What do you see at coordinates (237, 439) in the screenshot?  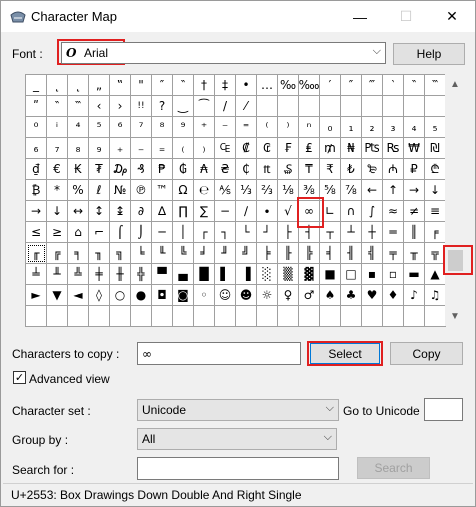 I see `group-by-dropdown: All ⌵` at bounding box center [237, 439].